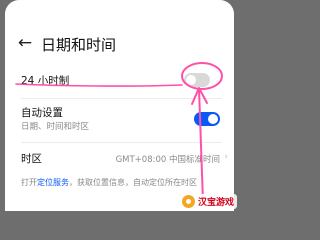  I want to click on timezone-value: GMT+08:00 中国标准时间, so click(167, 160).